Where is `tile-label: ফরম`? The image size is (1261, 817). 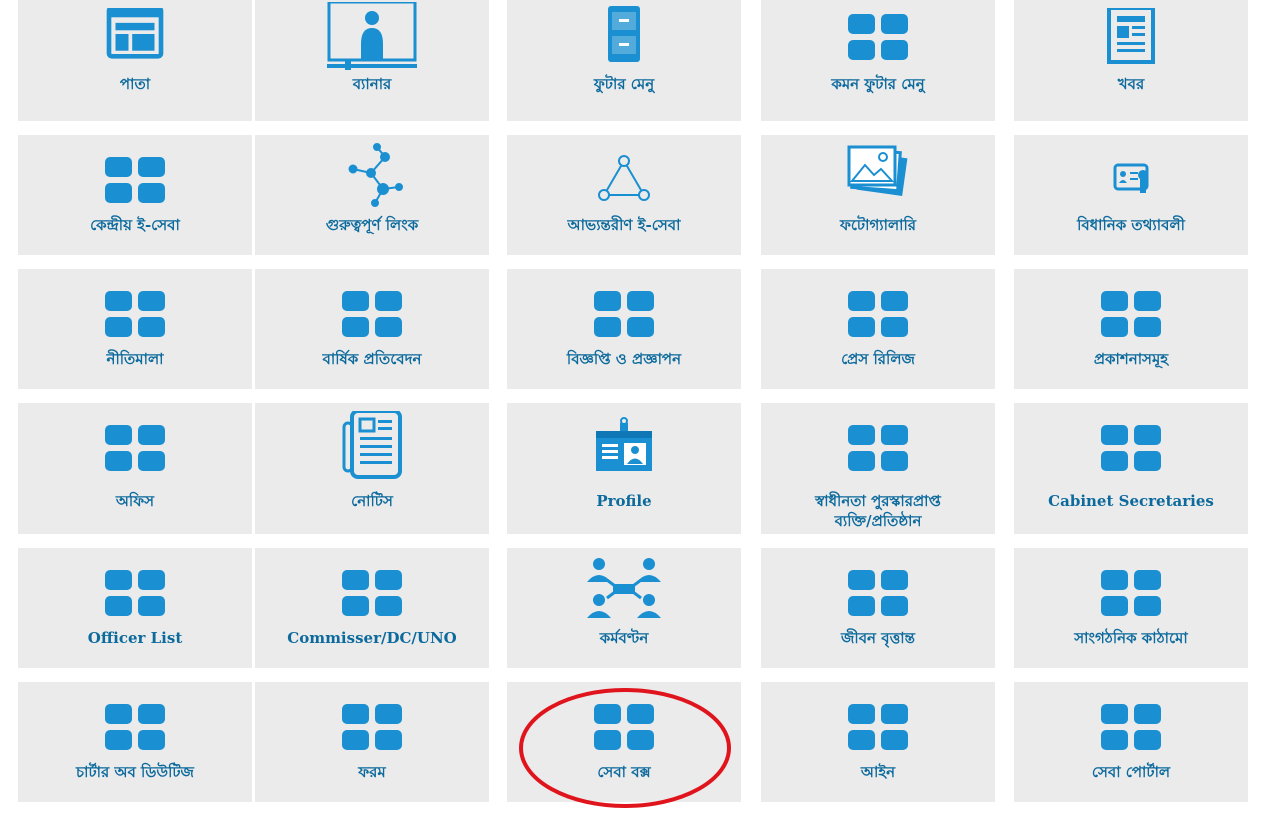
tile-label: ফরম is located at coordinates (372, 772).